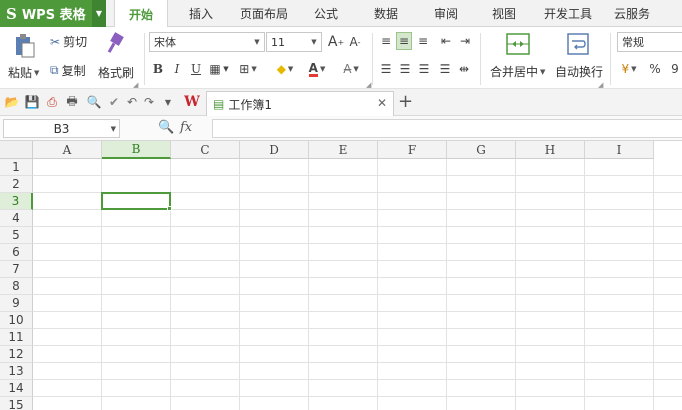  Describe the element at coordinates (300, 103) in the screenshot. I see `document-tab: ▤ 工作簿1 ✕` at that location.